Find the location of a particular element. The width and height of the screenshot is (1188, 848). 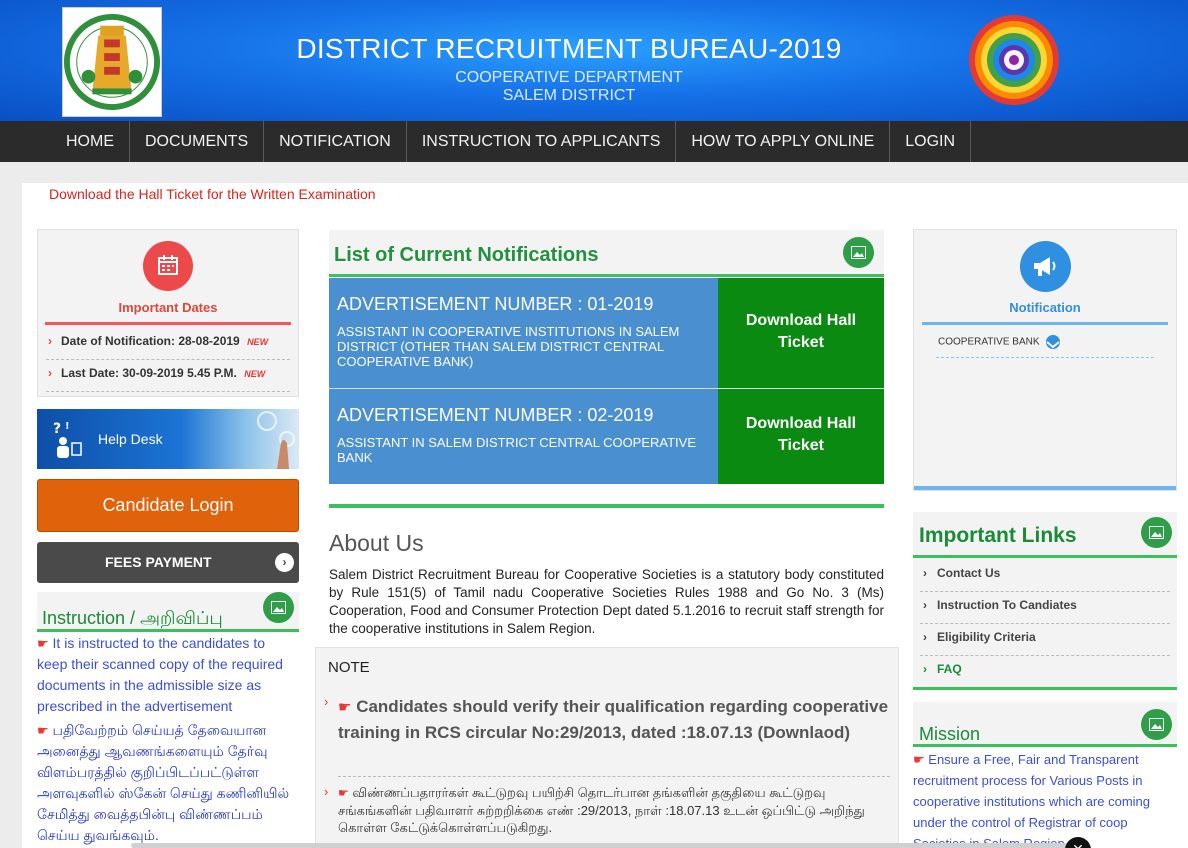

nav-how-to-apply-online: HOW TO APPLY ONLINE is located at coordinates (783, 141).